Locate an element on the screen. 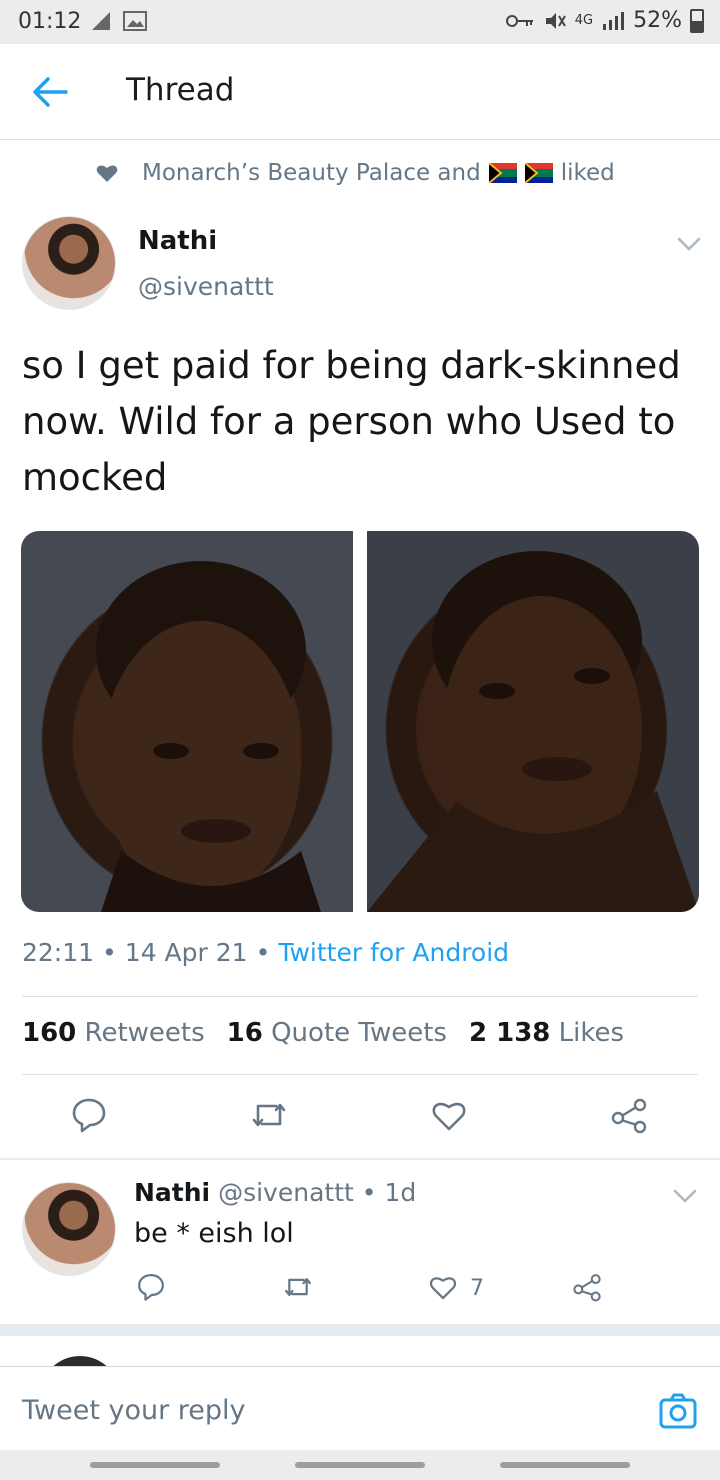 The height and width of the screenshot is (1480, 720). cell-signal-icon is located at coordinates (614, 20).